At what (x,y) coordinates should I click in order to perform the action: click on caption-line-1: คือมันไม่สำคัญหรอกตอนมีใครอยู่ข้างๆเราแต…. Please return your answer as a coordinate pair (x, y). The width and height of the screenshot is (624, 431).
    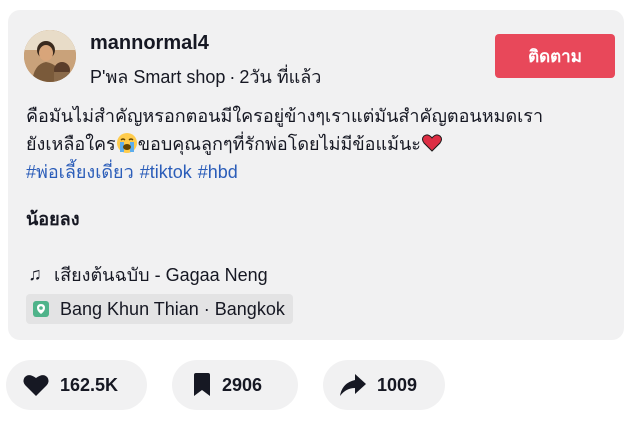
    Looking at the image, I should click on (285, 116).